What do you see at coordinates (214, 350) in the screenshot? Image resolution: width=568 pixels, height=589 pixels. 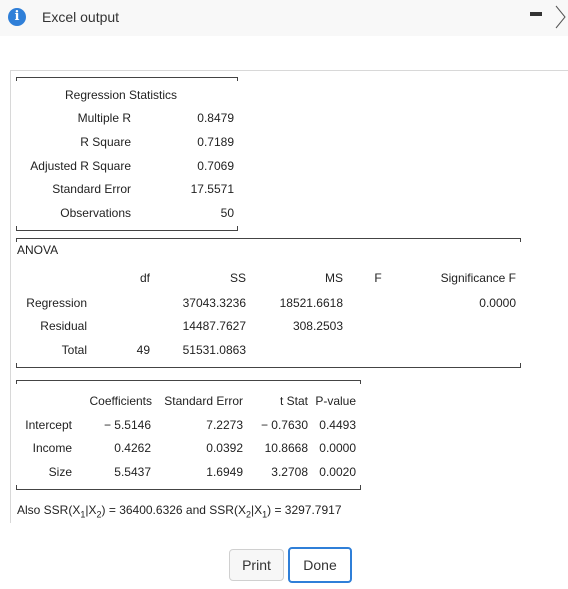 I see `anova-cell: 51531.0863` at bounding box center [214, 350].